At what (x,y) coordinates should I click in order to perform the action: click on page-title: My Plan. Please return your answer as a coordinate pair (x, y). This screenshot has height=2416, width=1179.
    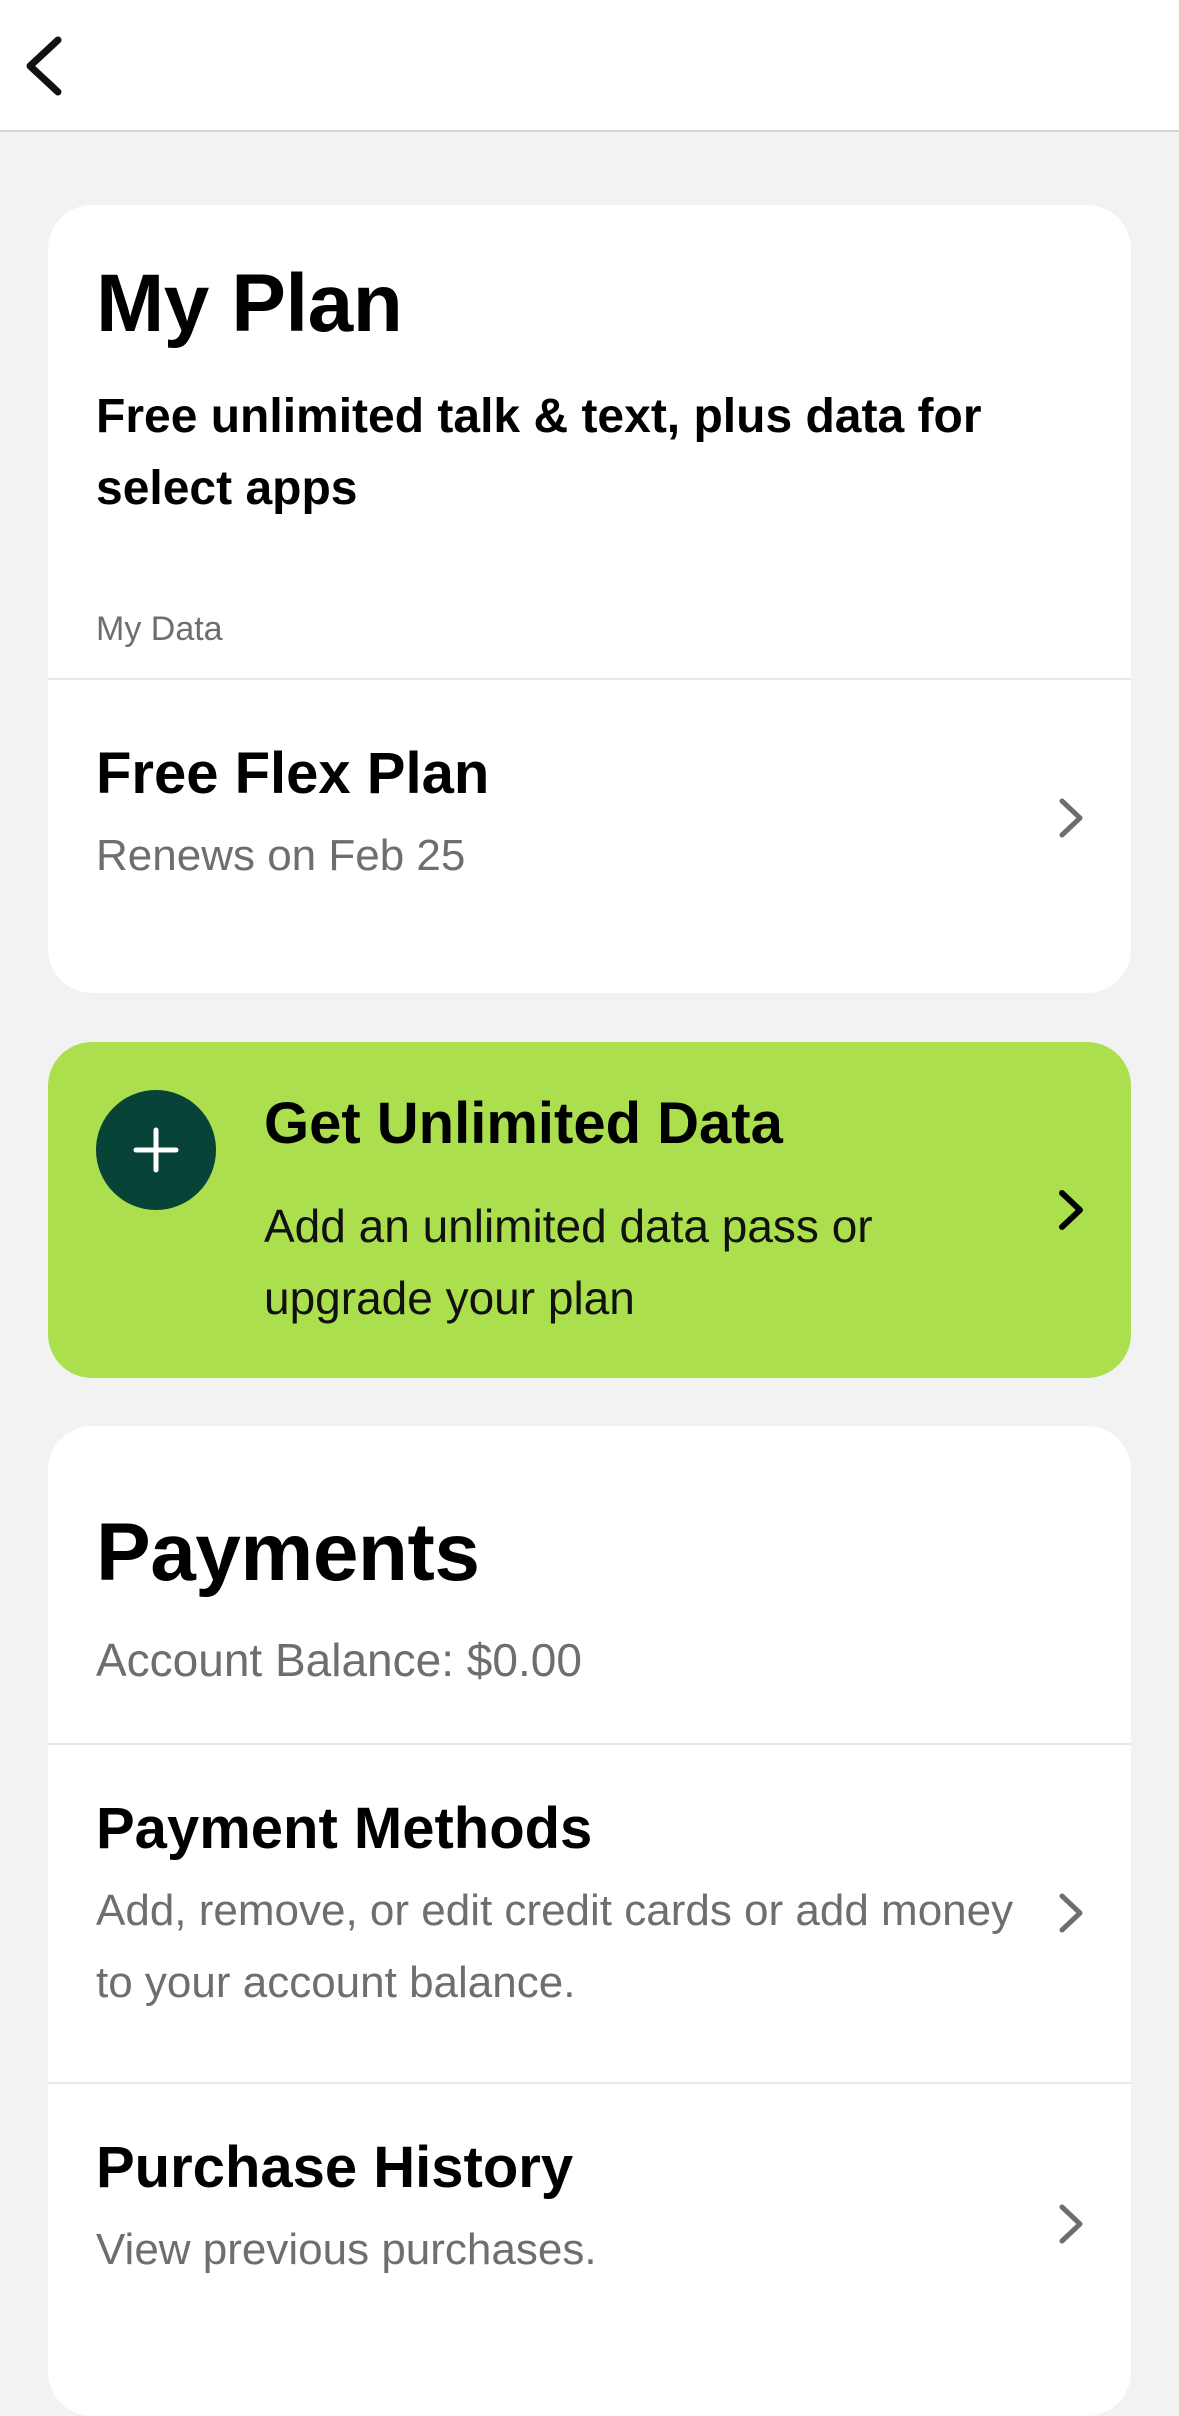
    Looking at the image, I should click on (249, 303).